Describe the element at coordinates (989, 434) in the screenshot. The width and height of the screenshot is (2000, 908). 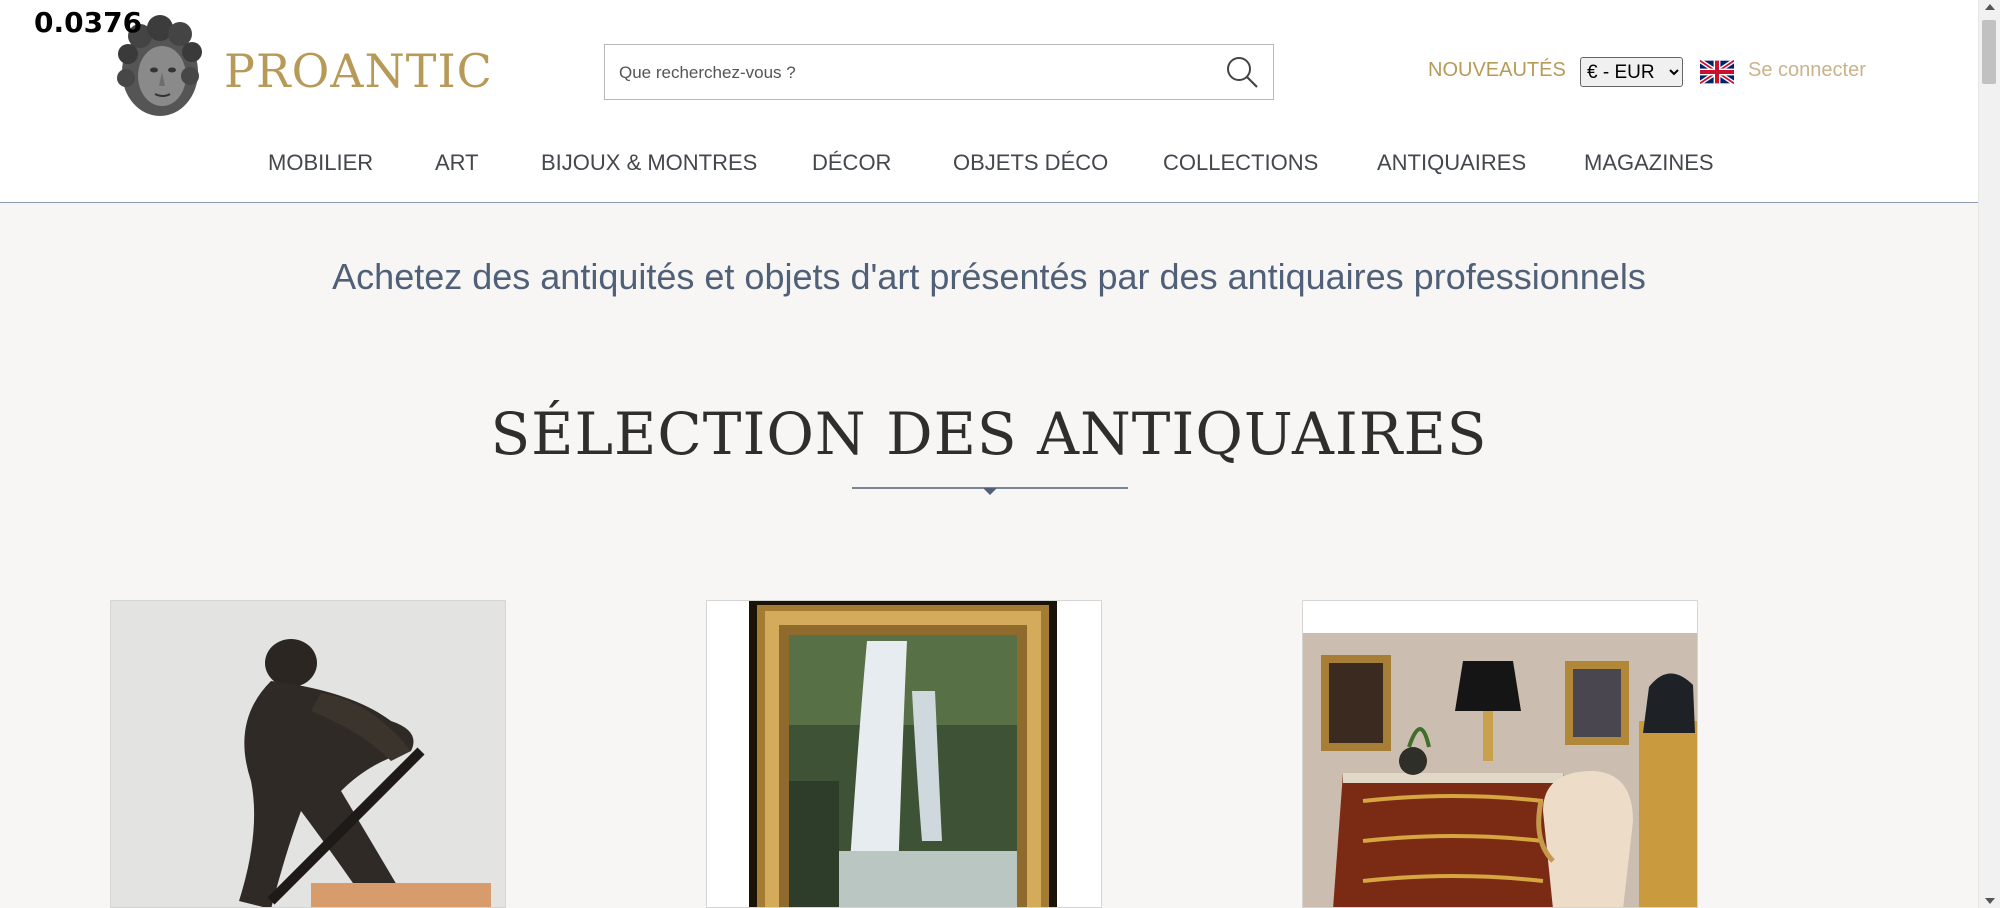
I see `section-title: SÉLECTION DES ANTIQUAIRES` at that location.